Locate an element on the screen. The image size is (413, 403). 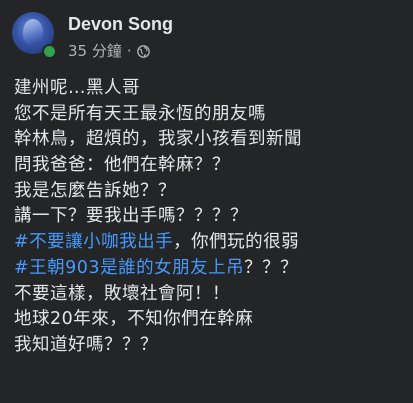
post-line-text: ？？？ is located at coordinates (271, 267).